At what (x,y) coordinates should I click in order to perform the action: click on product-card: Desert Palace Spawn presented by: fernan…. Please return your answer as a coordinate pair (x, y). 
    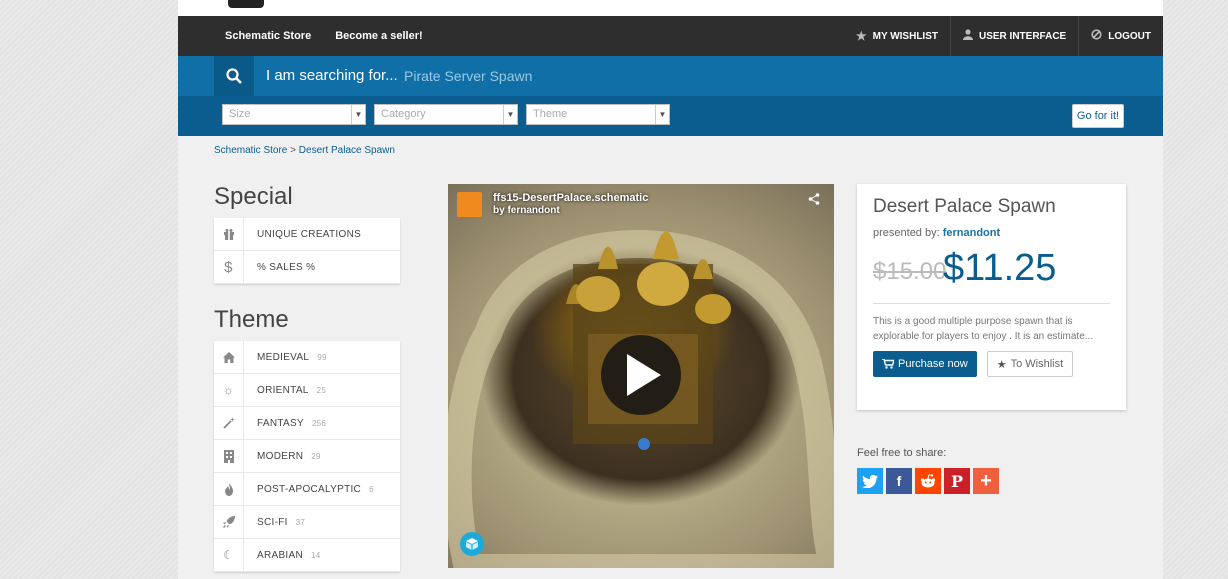
    Looking at the image, I should click on (991, 297).